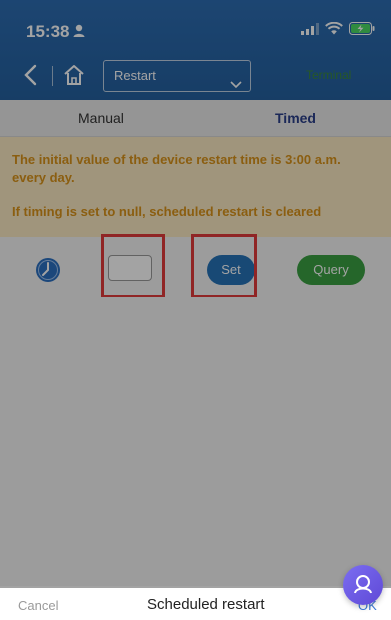  Describe the element at coordinates (236, 80) in the screenshot. I see `chevron-down-icon` at that location.